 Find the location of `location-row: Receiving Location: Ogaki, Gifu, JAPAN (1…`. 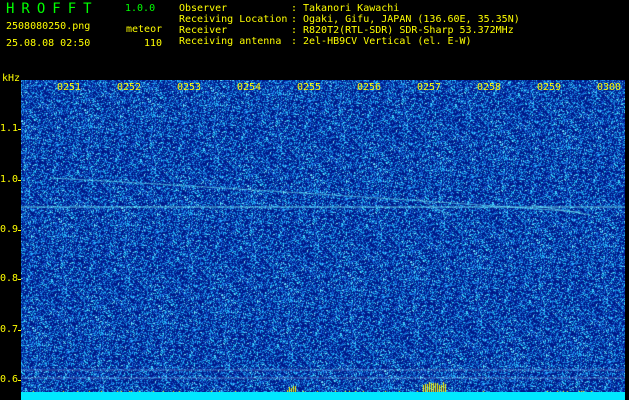

location-row: Receiving Location: Ogaki, Gifu, JAPAN (1… is located at coordinates (349, 19).